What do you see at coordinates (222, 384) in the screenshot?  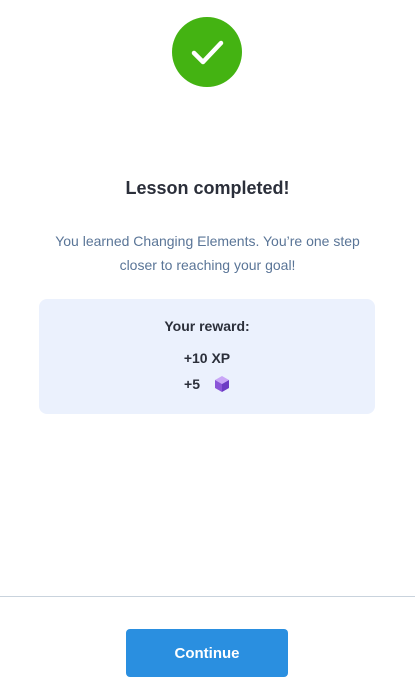 I see `gem-cube-icon` at bounding box center [222, 384].